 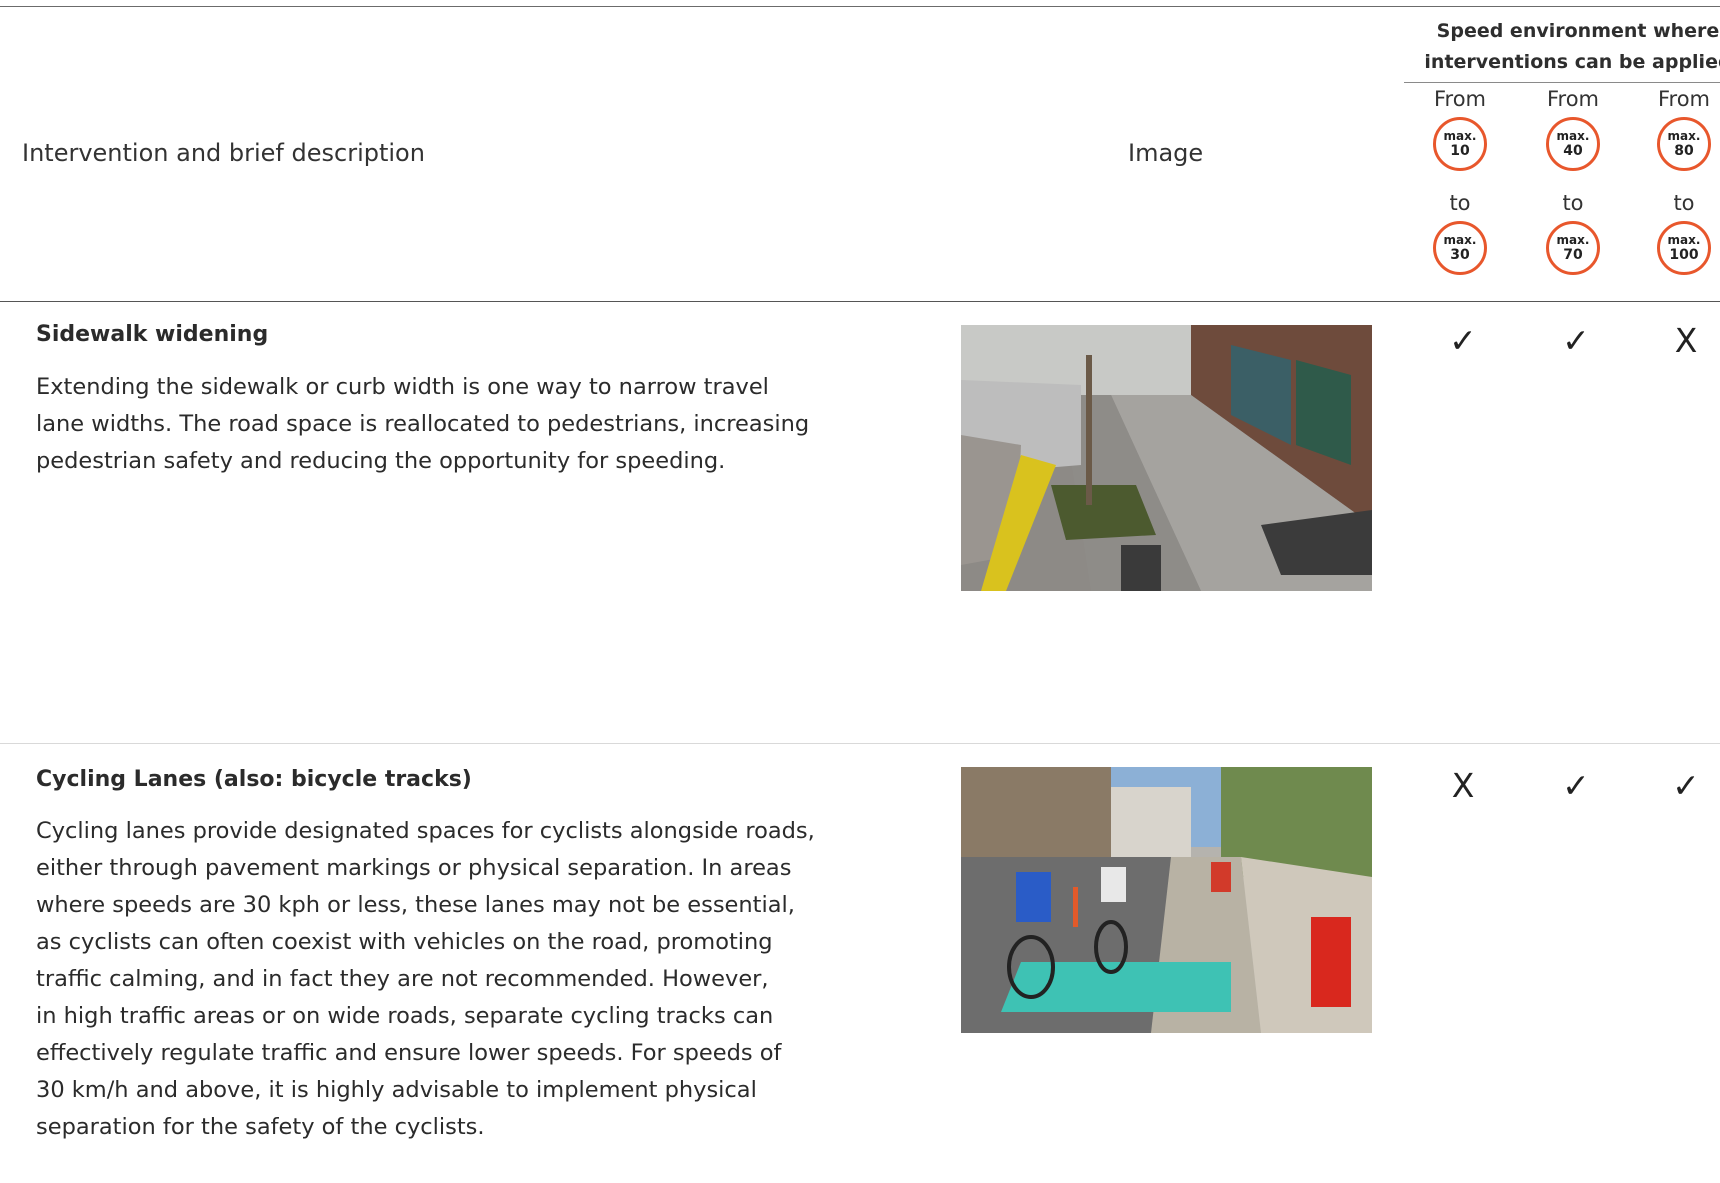 What do you see at coordinates (1684, 255) in the screenshot?
I see `speed-limit-value: 100` at bounding box center [1684, 255].